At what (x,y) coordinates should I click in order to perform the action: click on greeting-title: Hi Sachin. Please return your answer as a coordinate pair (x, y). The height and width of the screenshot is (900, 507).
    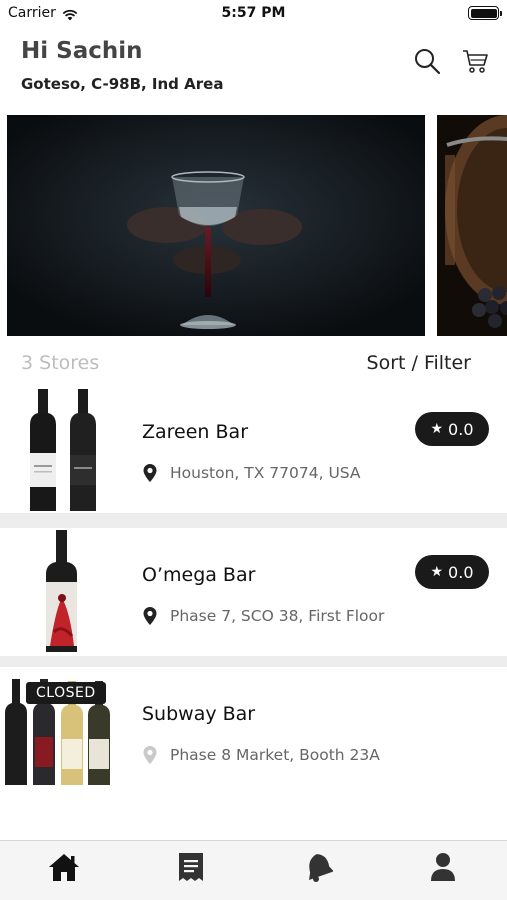
    Looking at the image, I should click on (82, 51).